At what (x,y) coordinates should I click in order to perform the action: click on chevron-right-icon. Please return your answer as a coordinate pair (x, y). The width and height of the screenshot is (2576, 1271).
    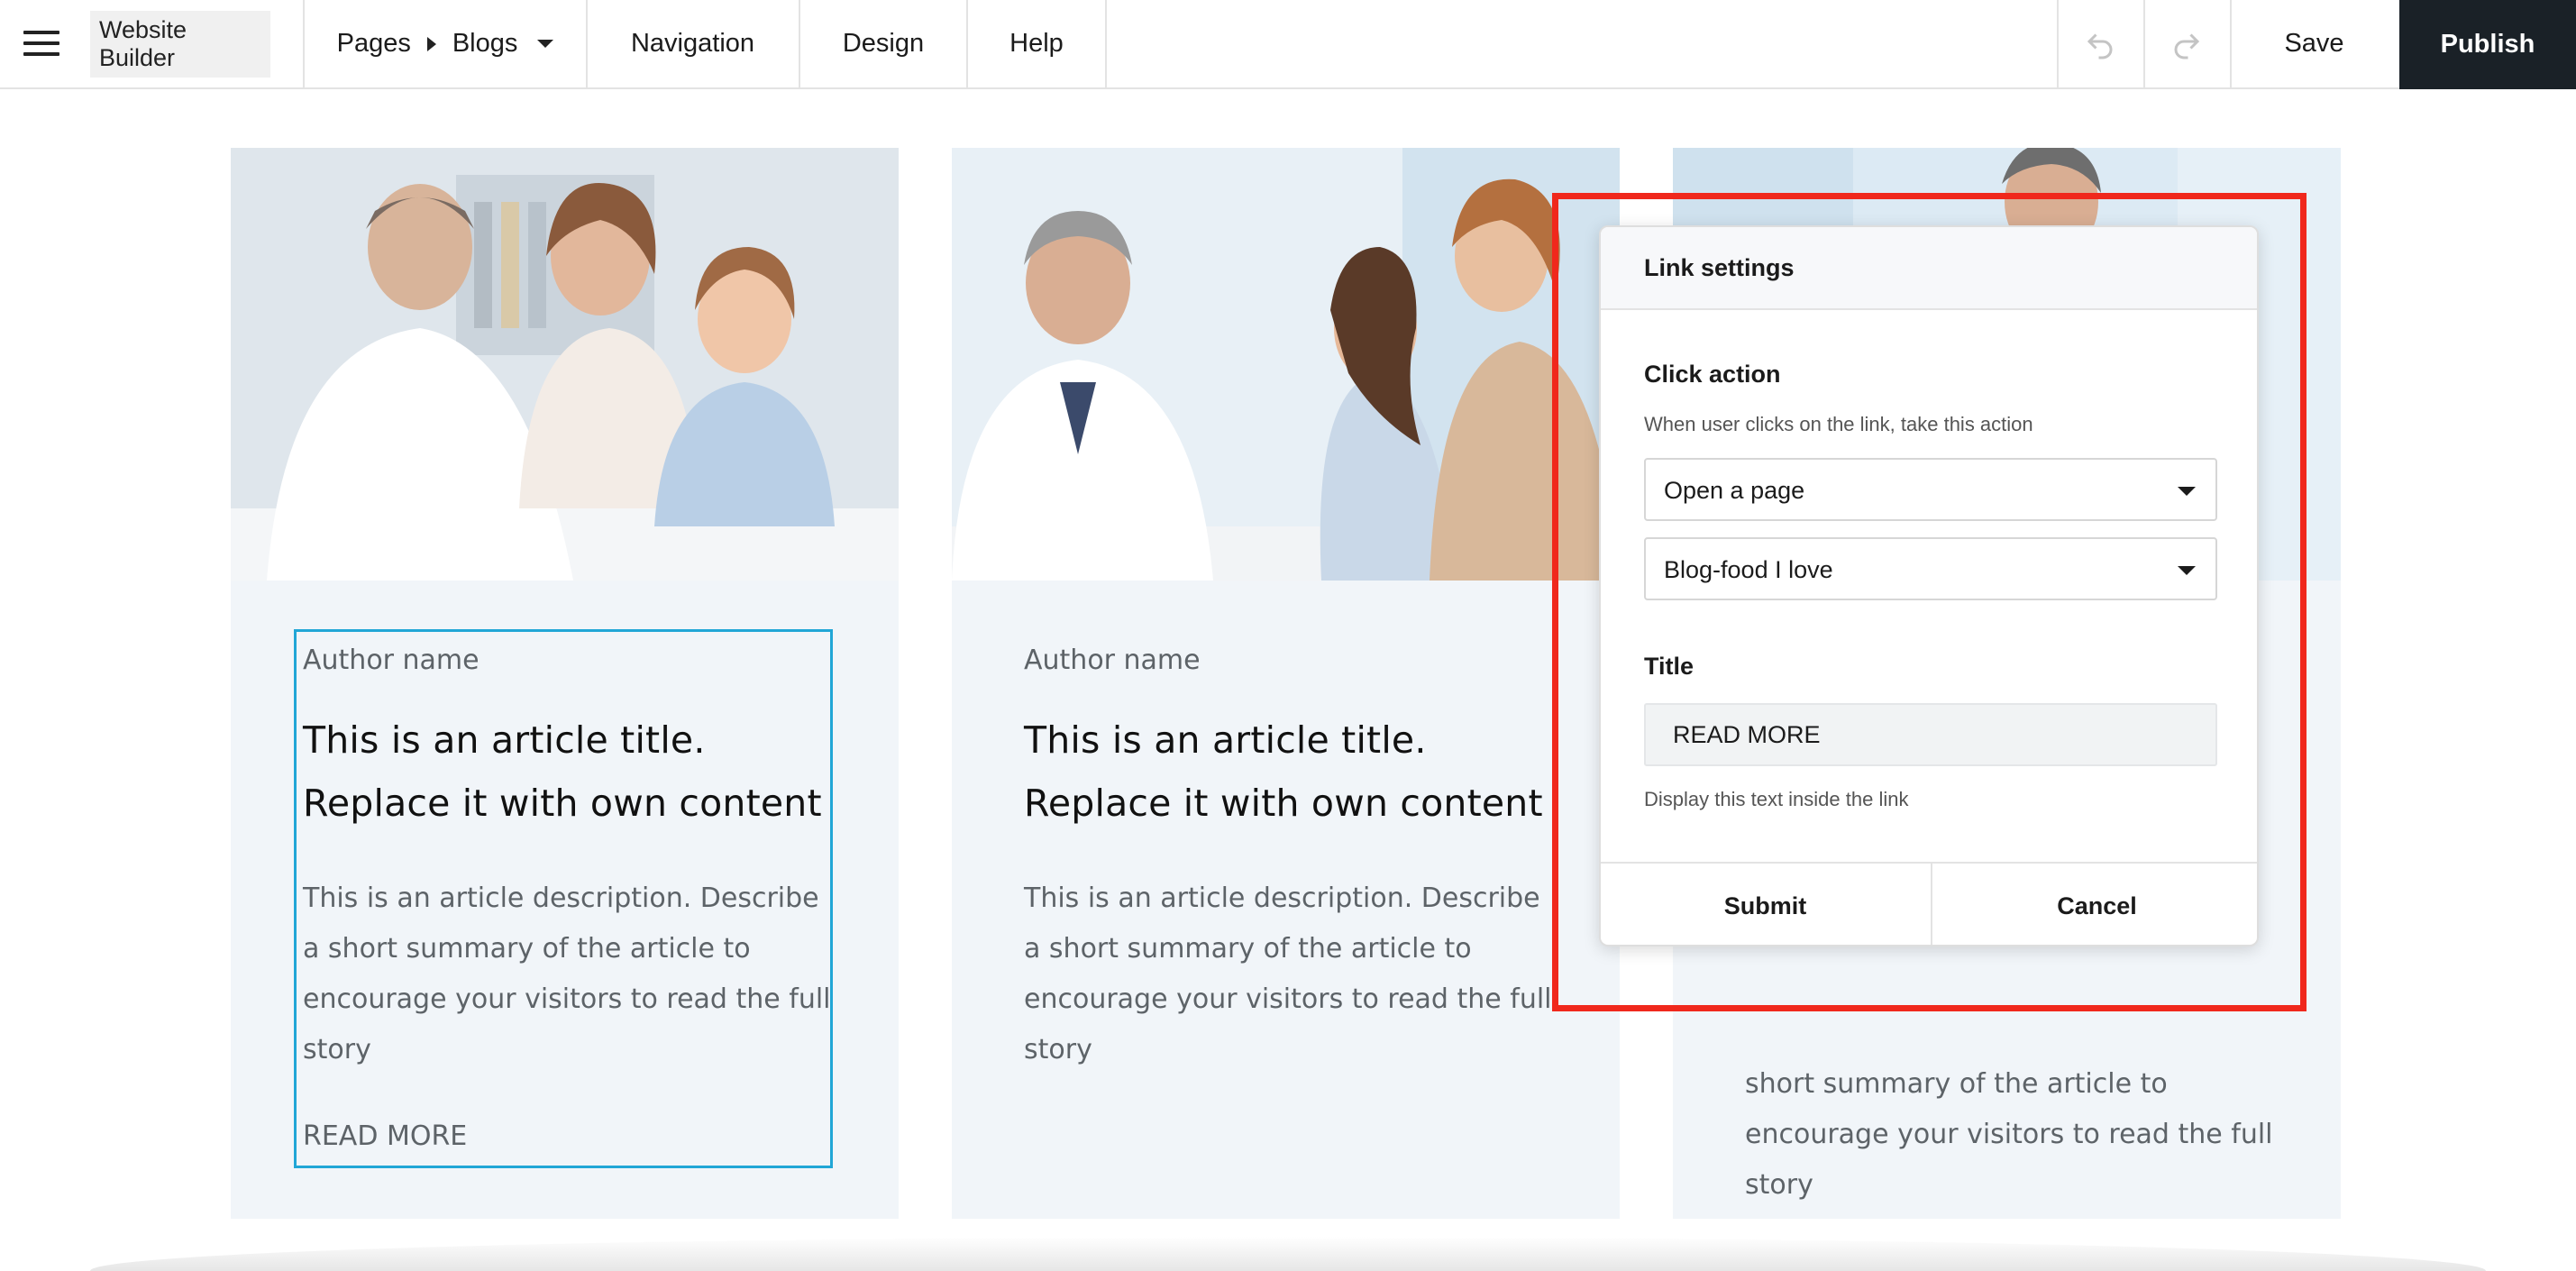
    Looking at the image, I should click on (431, 43).